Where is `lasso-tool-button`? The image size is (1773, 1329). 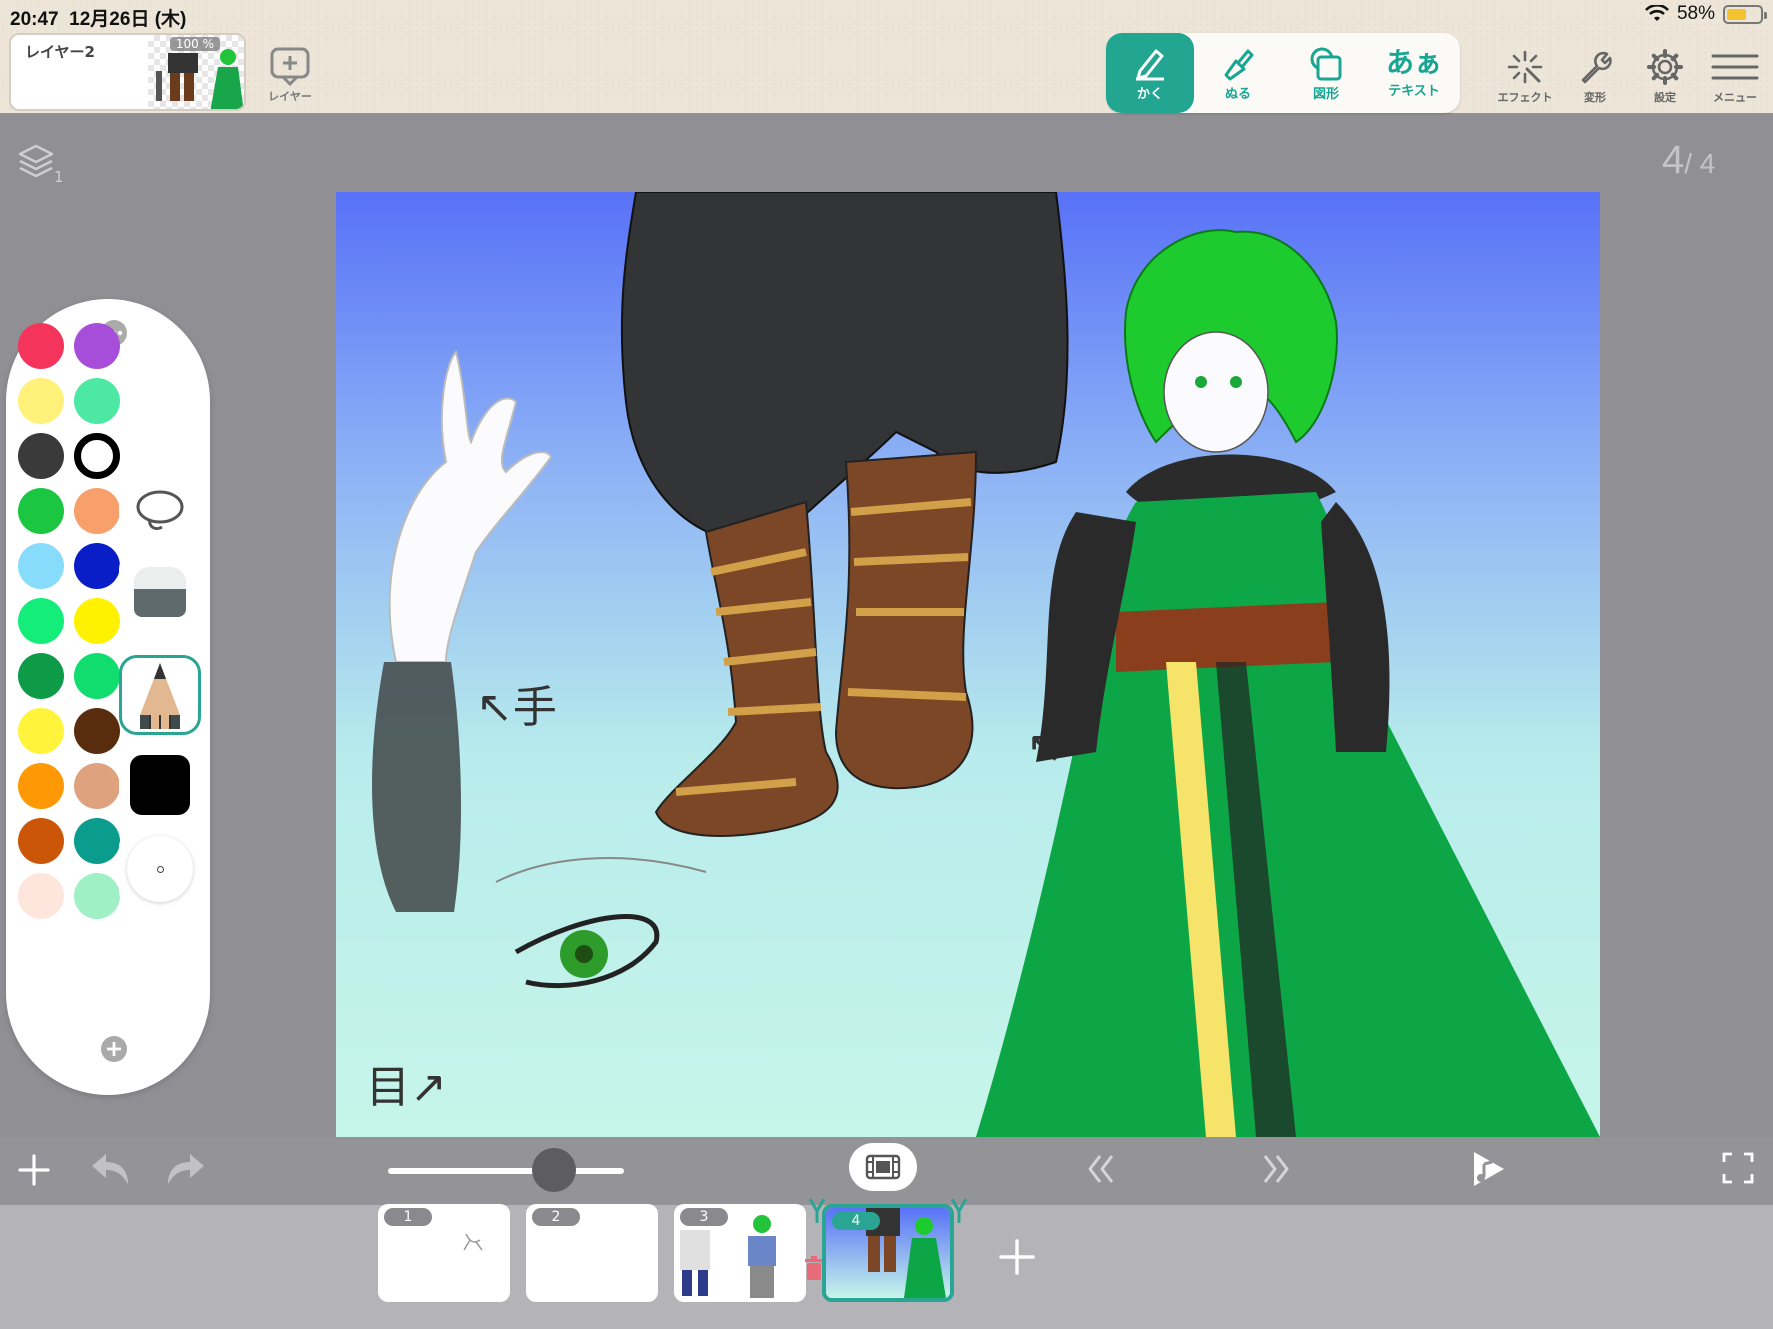
lasso-tool-button is located at coordinates (160, 511).